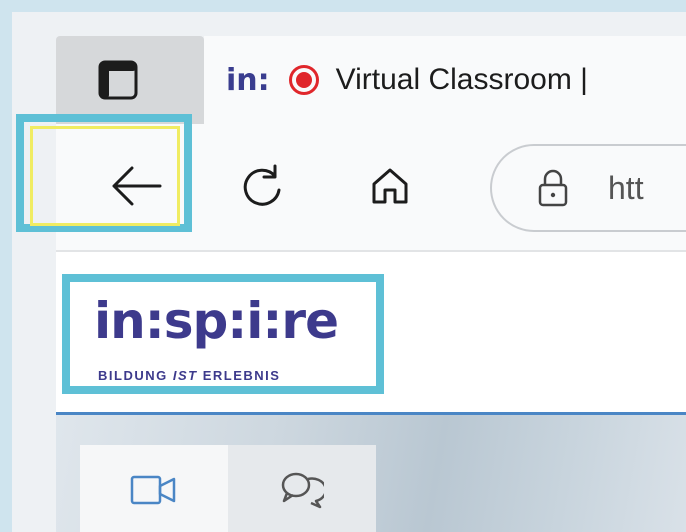 The width and height of the screenshot is (686, 532). I want to click on chat-icon, so click(302, 490).